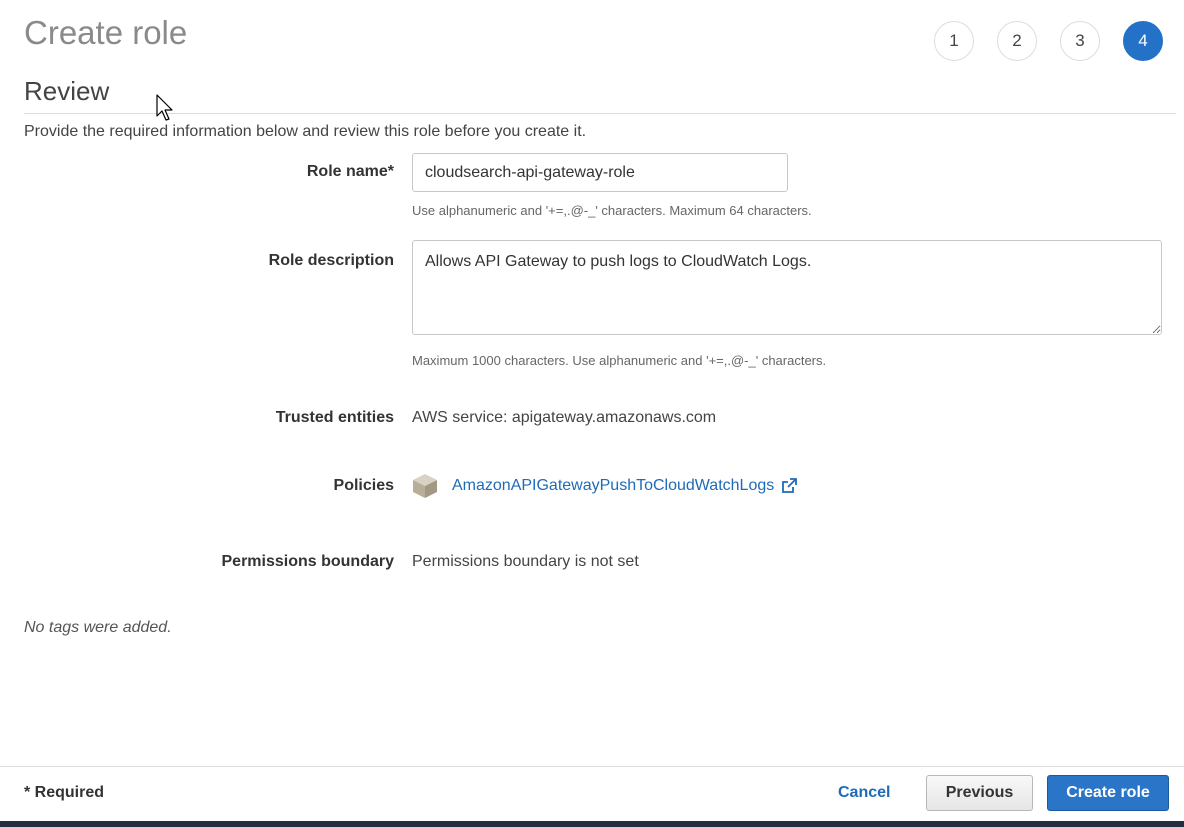 This screenshot has width=1184, height=827. I want to click on step-3: 3, so click(1080, 41).